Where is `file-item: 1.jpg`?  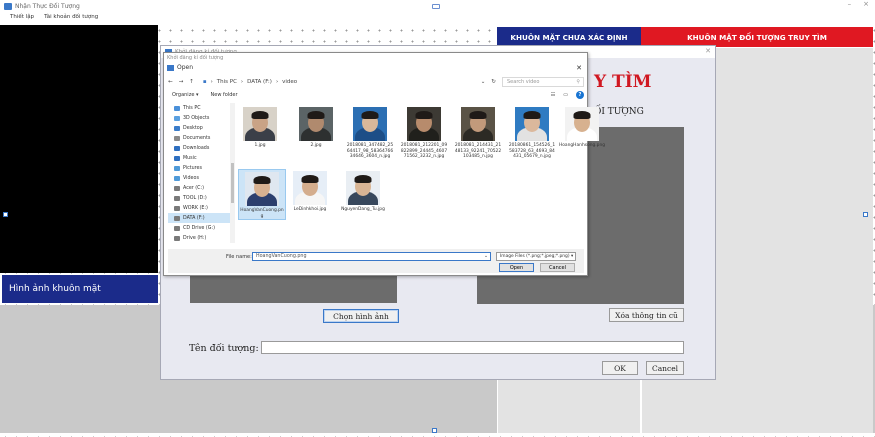
file-item: 1.jpg is located at coordinates (260, 127).